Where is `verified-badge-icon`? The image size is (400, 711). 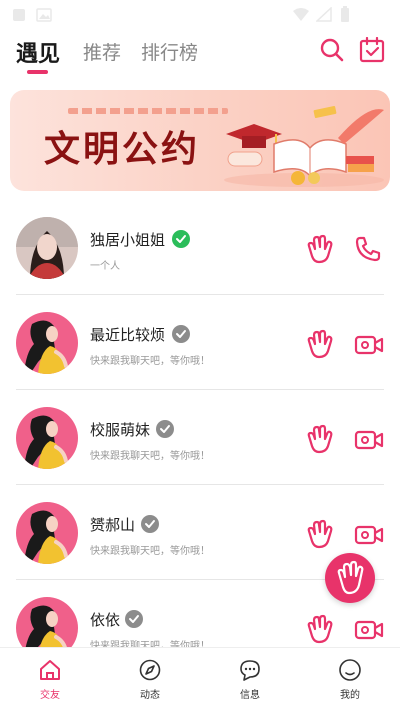
verified-badge-icon is located at coordinates (180, 239).